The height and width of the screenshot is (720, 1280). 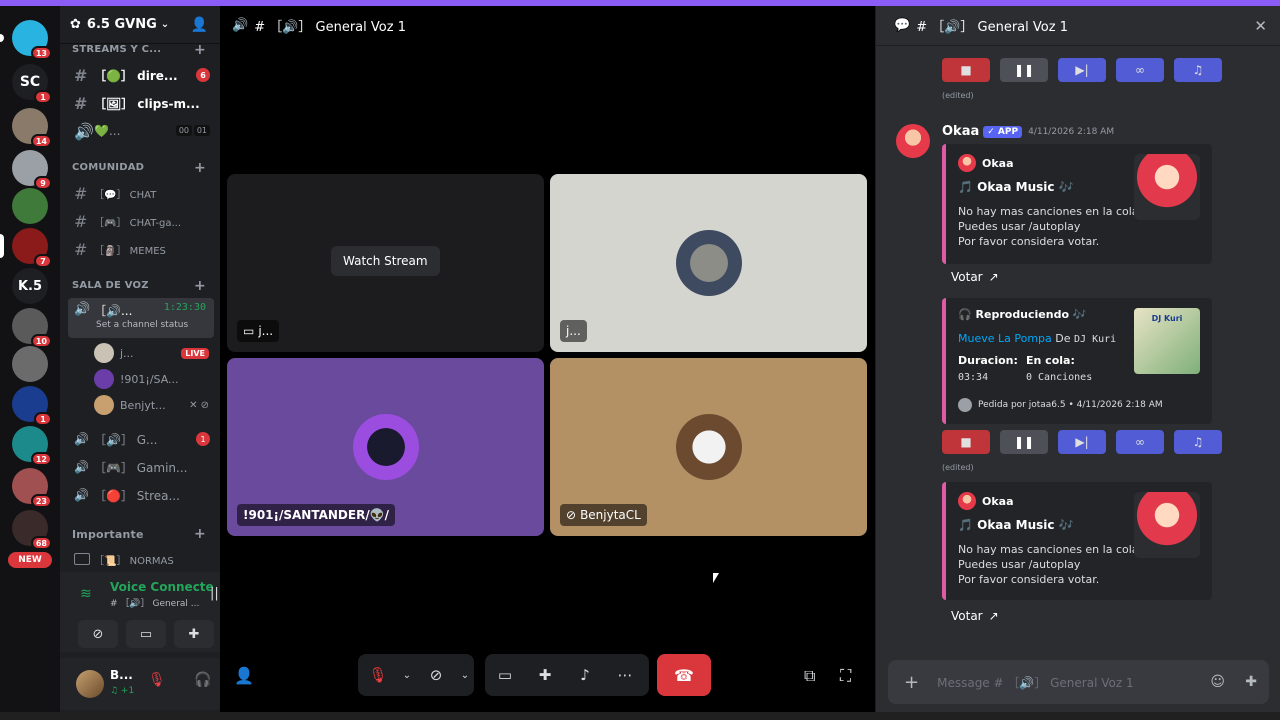 What do you see at coordinates (141, 249) in the screenshot?
I see `channel-memes: # ［🗿］ MEMES` at bounding box center [141, 249].